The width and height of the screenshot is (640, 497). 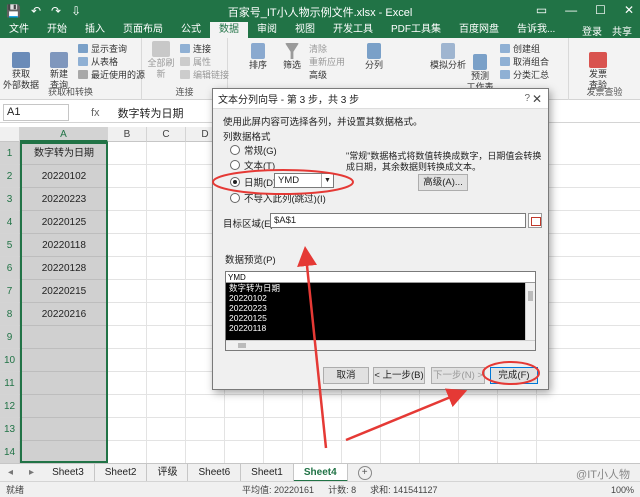 What do you see at coordinates (253, 150) in the screenshot?
I see `radio-general: 常规(G)` at bounding box center [253, 150].